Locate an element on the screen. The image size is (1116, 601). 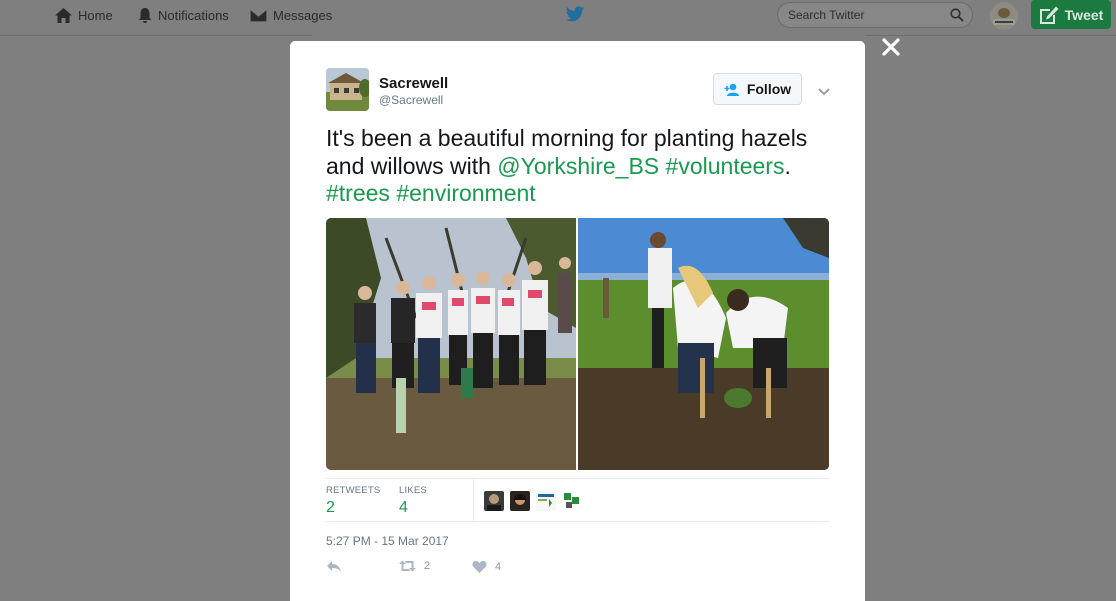
nav-home: Home is located at coordinates (83, 15).